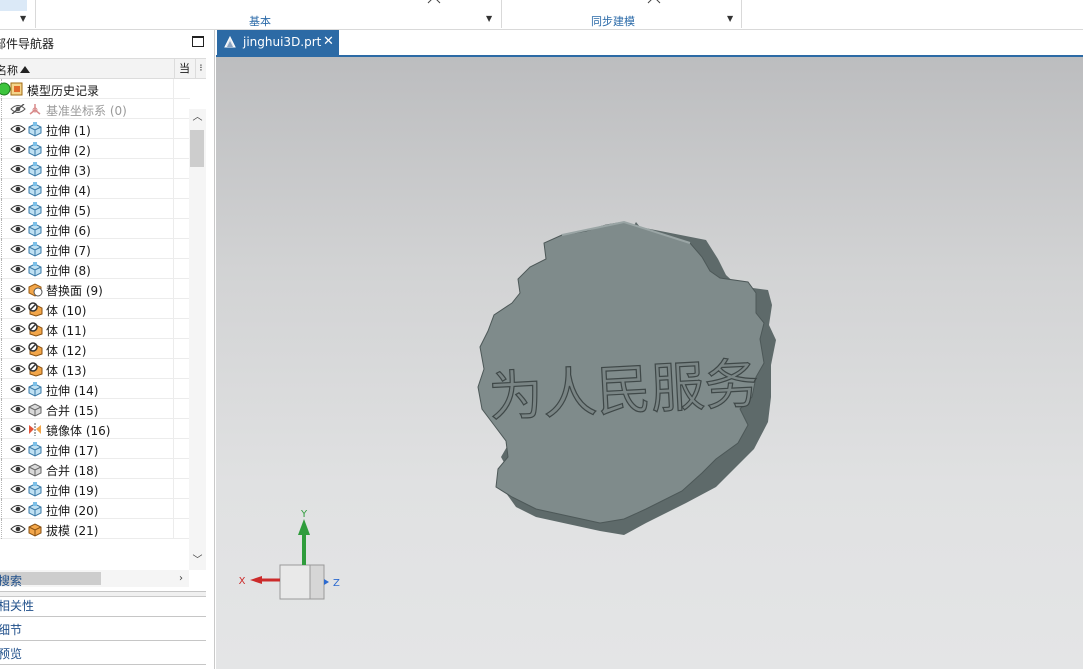  Describe the element at coordinates (95, 349) in the screenshot. I see `tree-item: 体 (12)` at that location.